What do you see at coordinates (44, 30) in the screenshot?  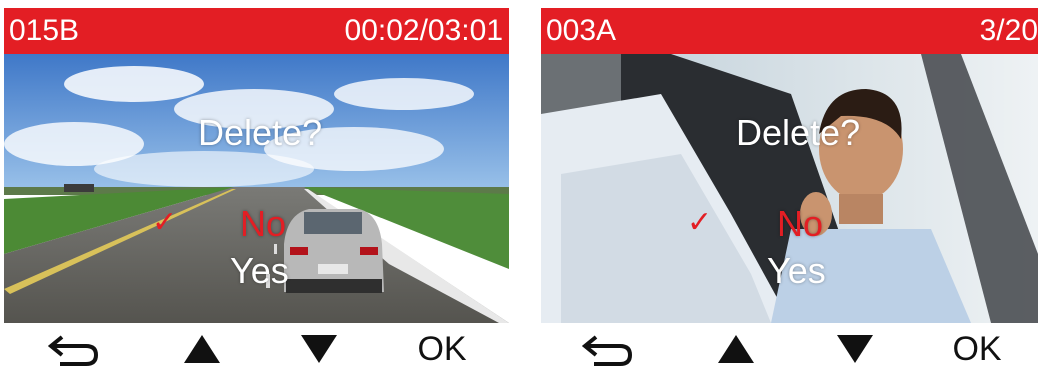 I see `clip-id: 015B` at bounding box center [44, 30].